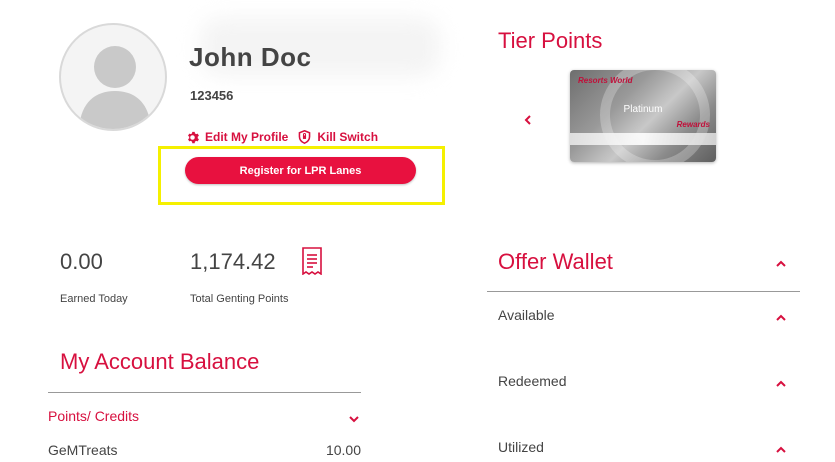  I want to click on points-credits-toggle: Points/ Credits, so click(204, 419).